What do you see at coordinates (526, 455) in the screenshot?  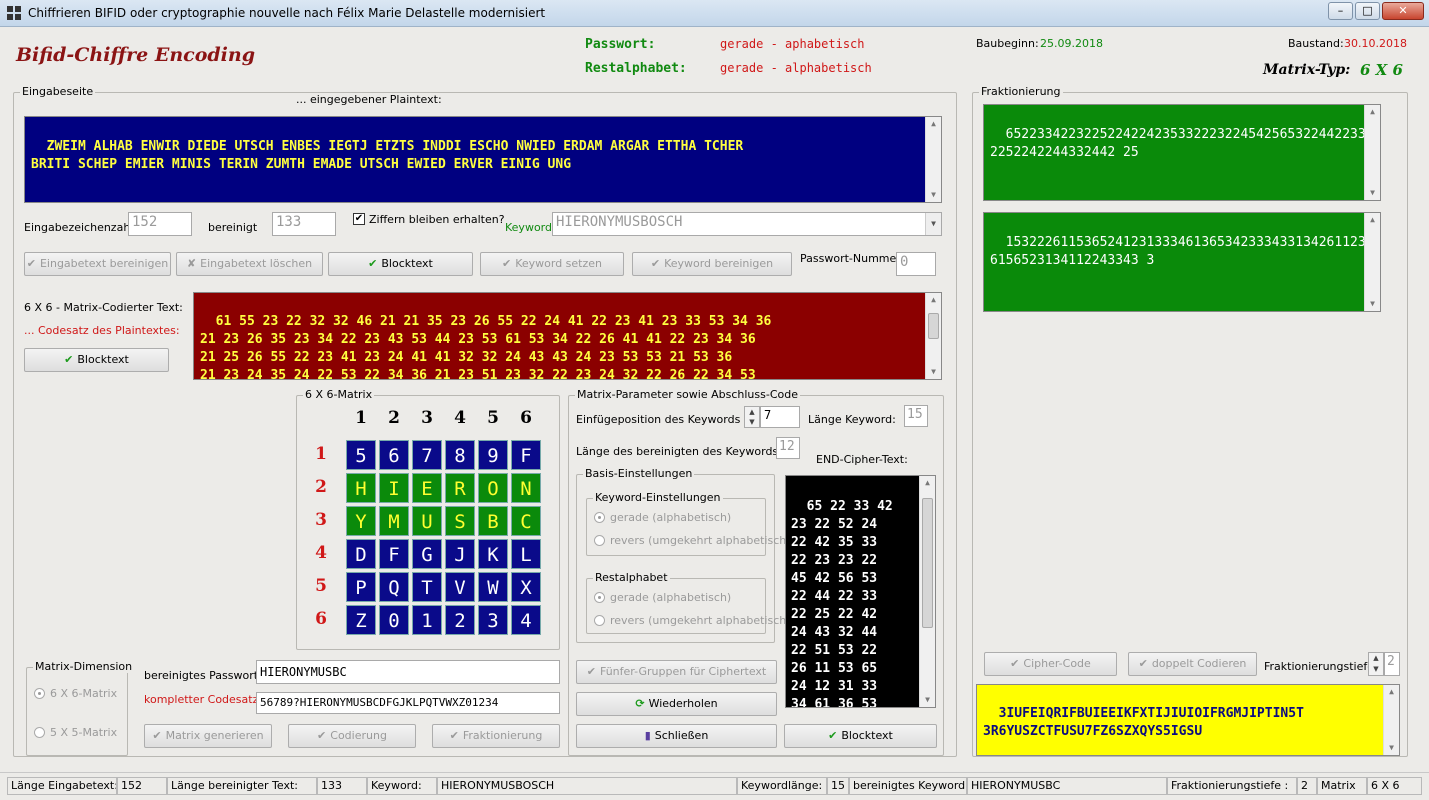 I see `matrix-cell: F` at bounding box center [526, 455].